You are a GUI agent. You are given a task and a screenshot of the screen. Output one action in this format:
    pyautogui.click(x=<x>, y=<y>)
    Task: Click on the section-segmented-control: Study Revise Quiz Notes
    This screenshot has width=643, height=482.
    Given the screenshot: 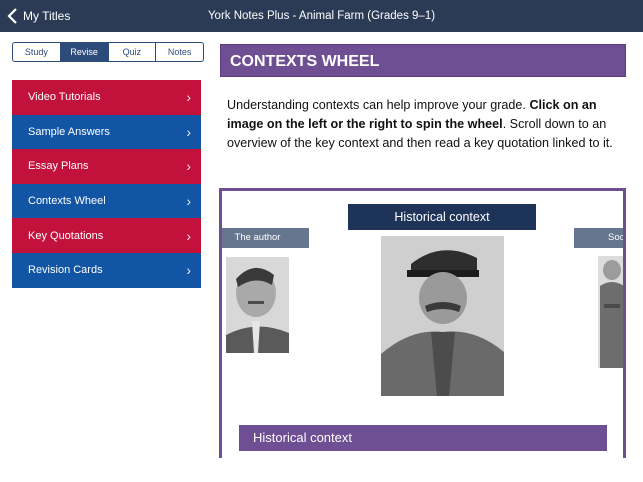 What is the action you would take?
    pyautogui.click(x=108, y=52)
    